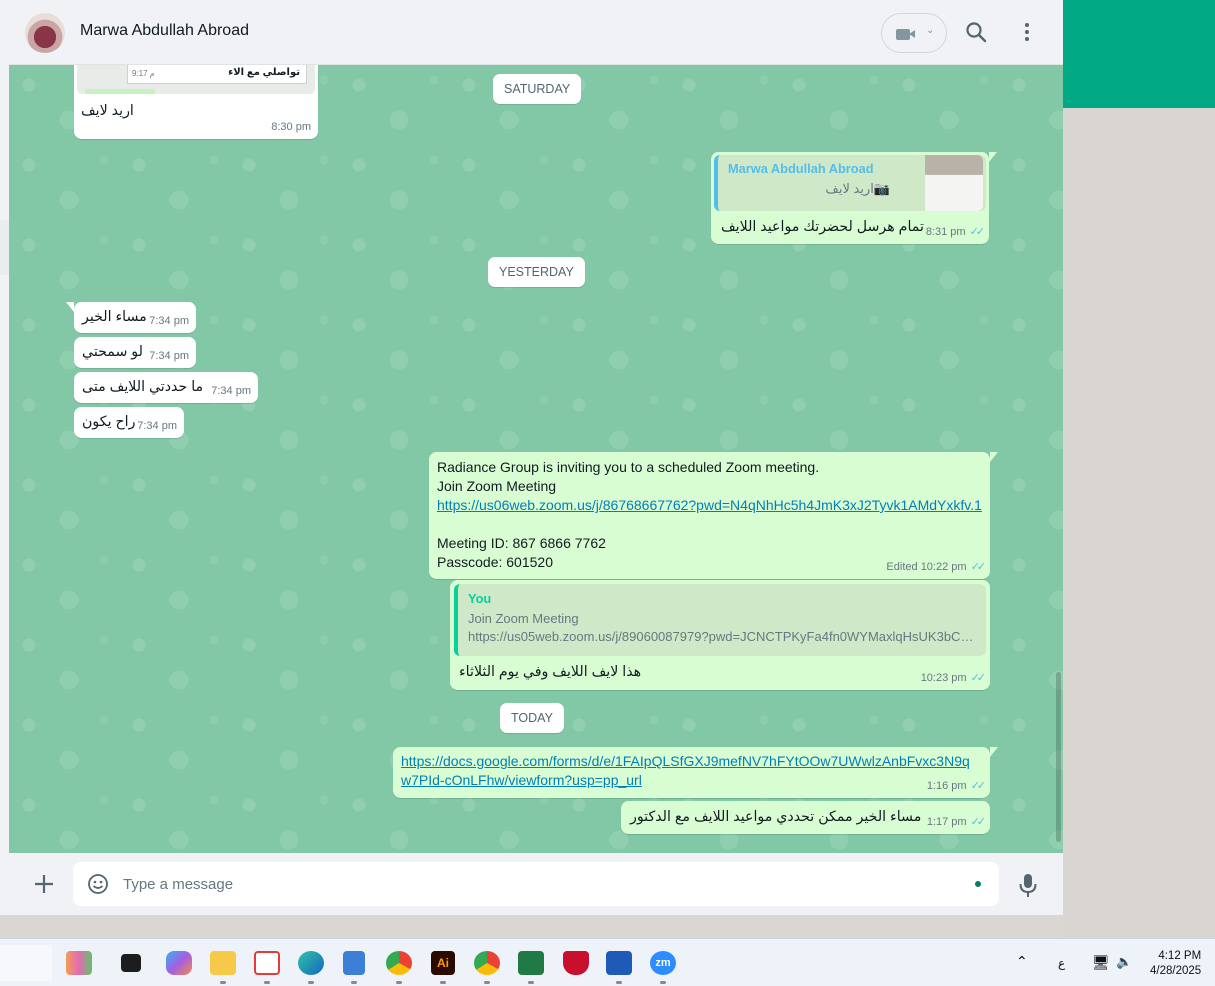  Describe the element at coordinates (291, 127) in the screenshot. I see `message-time: 8:30 pm` at that location.